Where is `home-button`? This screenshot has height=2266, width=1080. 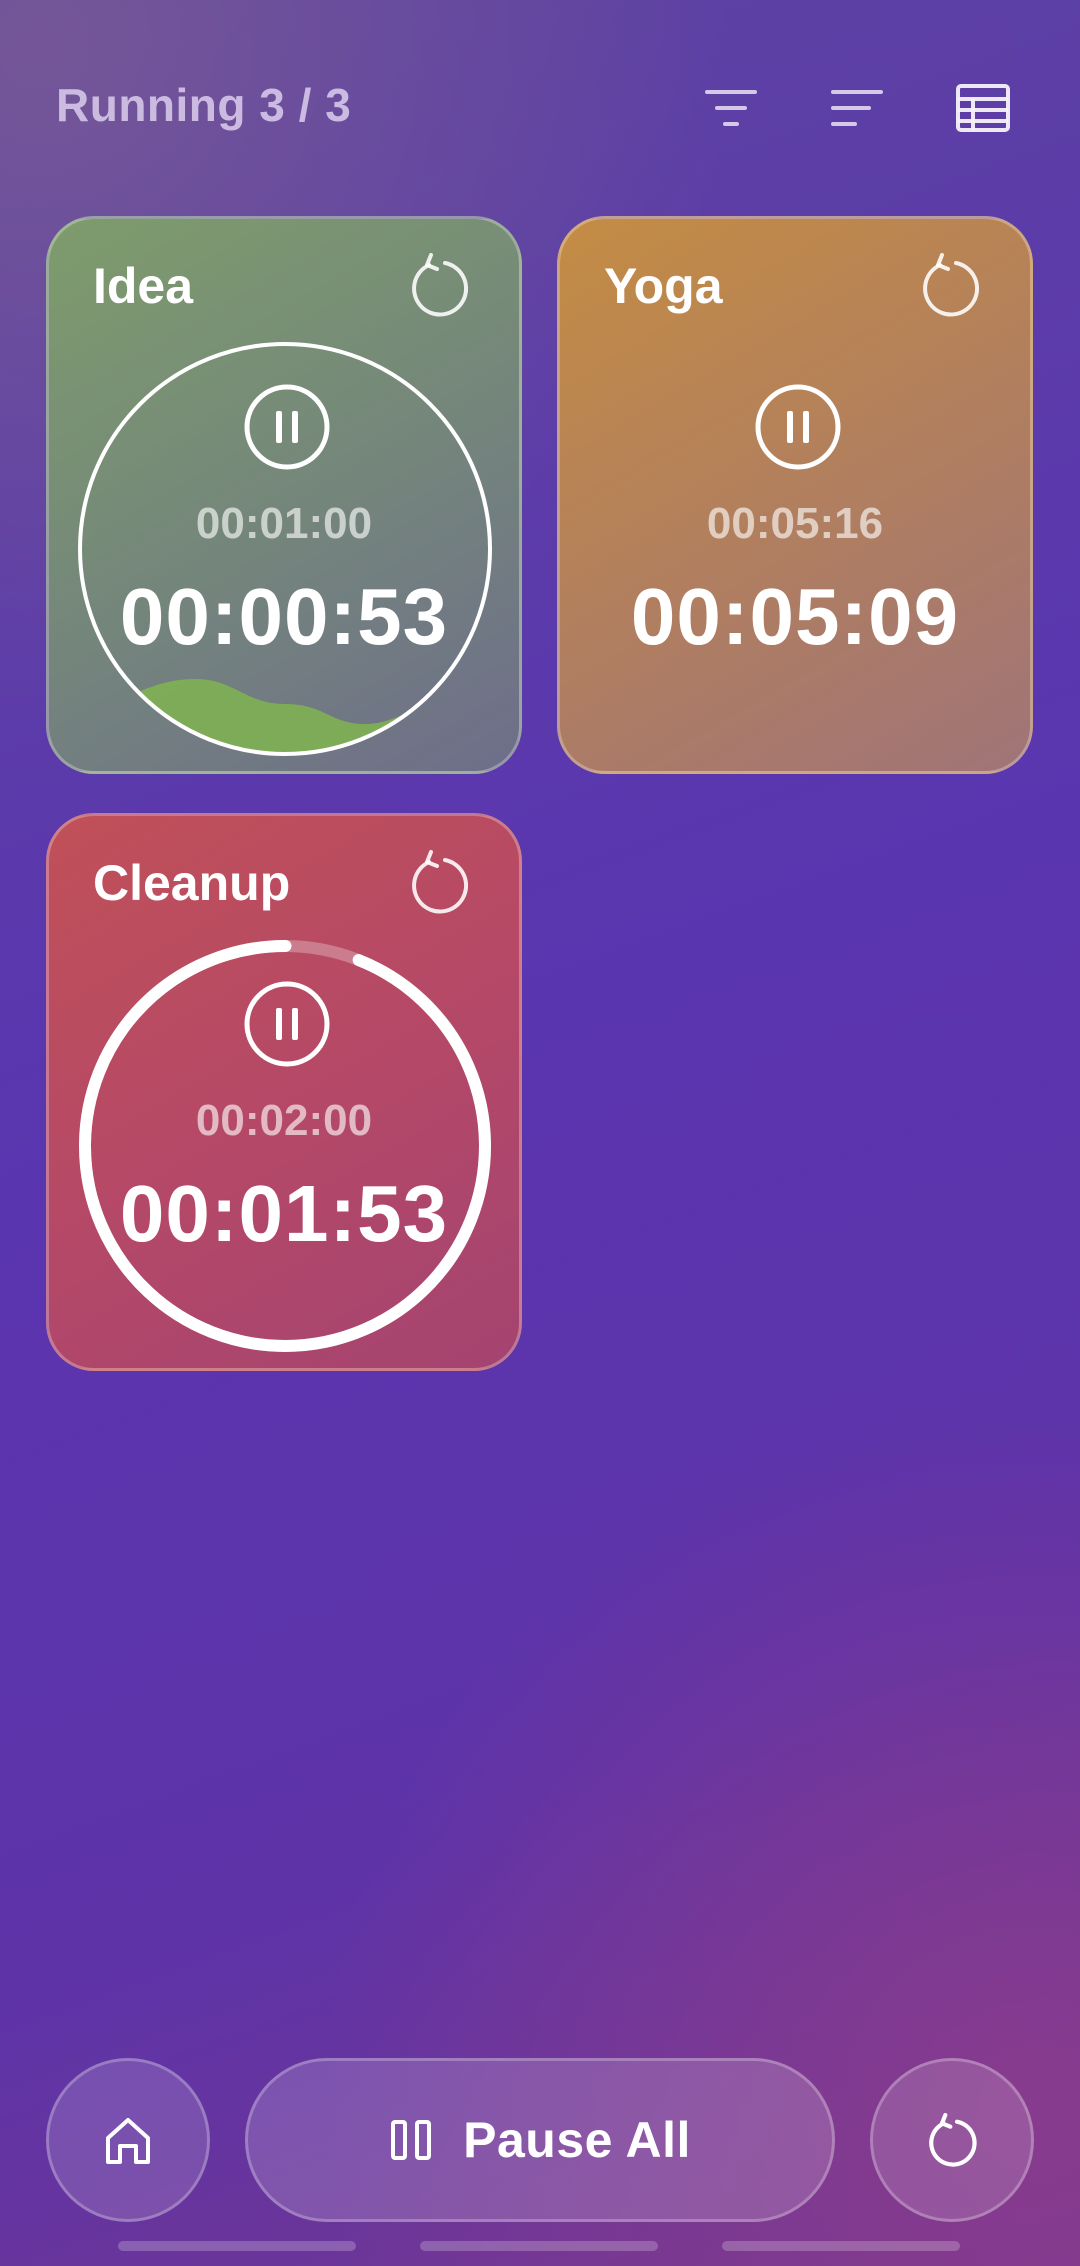 home-button is located at coordinates (128, 2140).